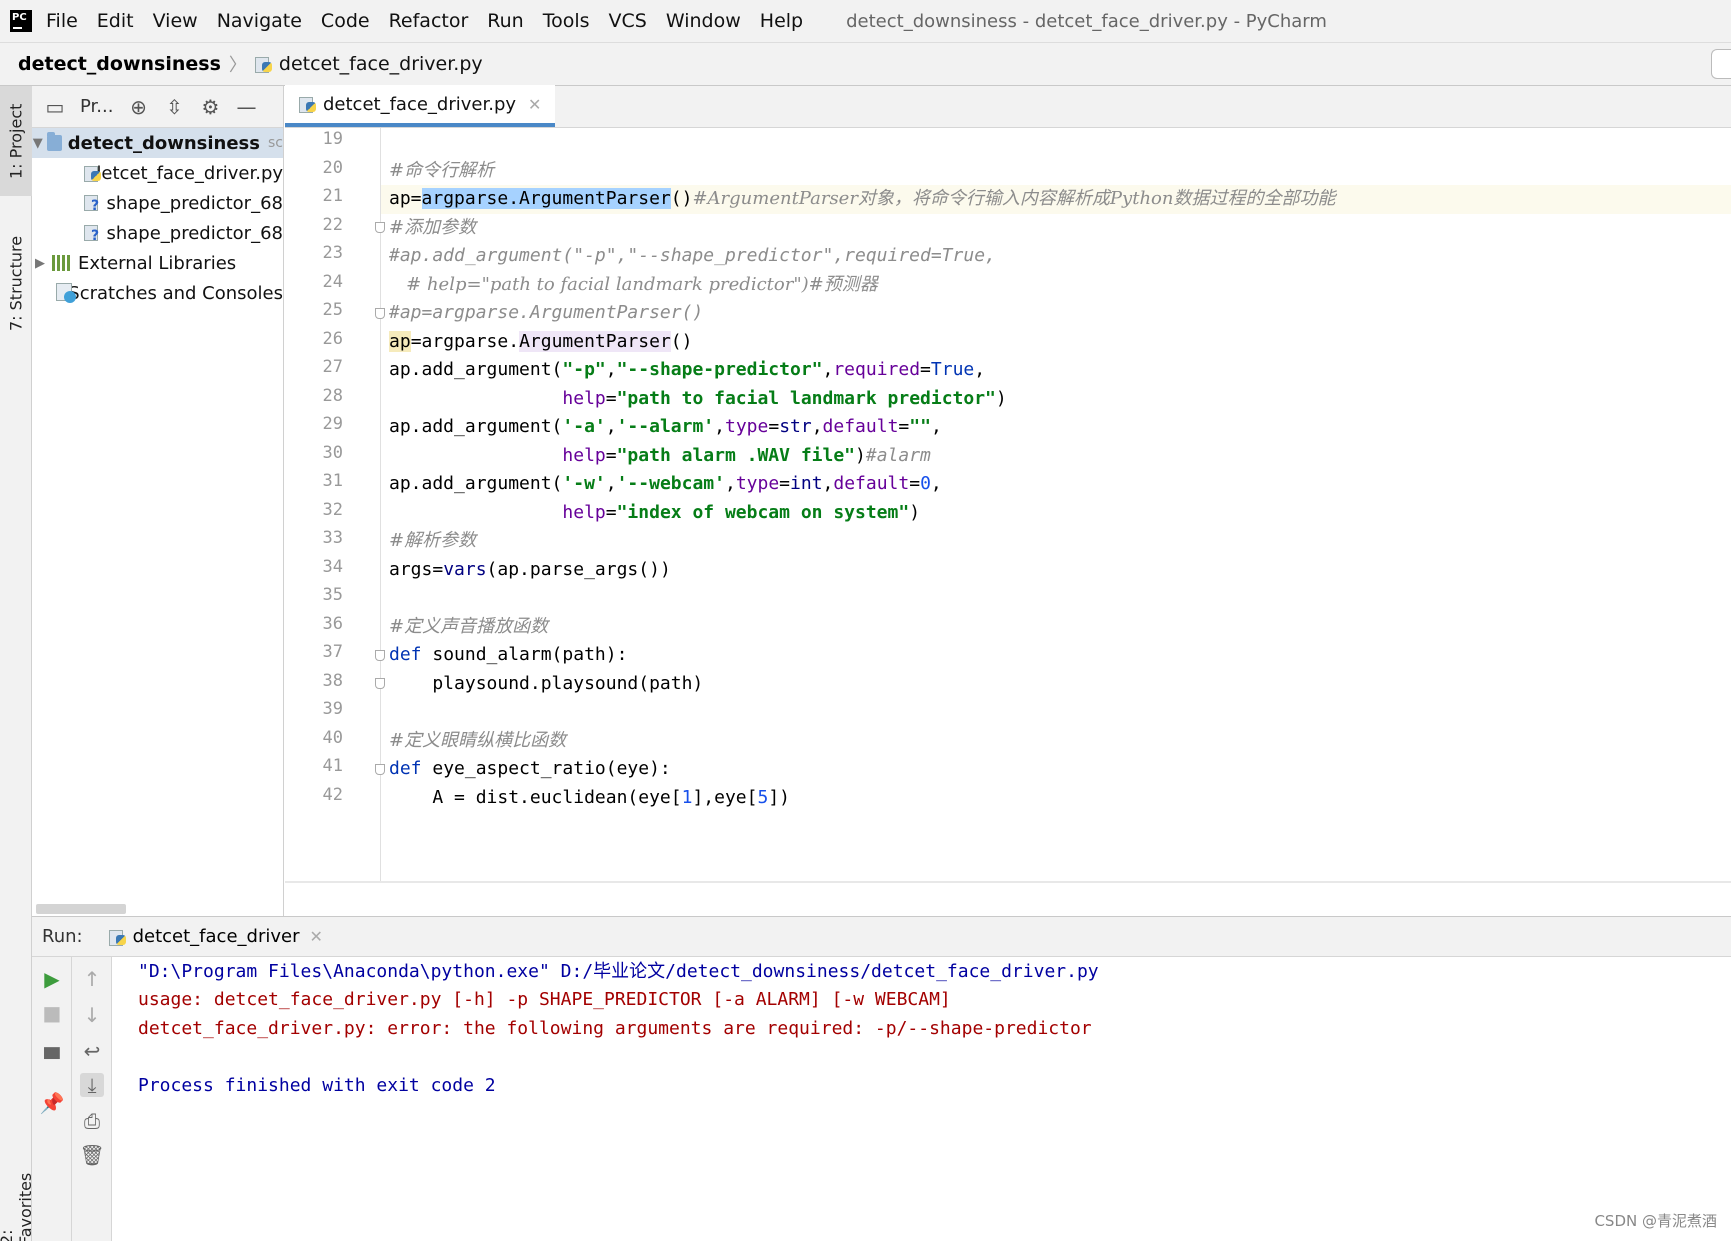  What do you see at coordinates (52, 1103) in the screenshot?
I see `pin-icon: 📌` at bounding box center [52, 1103].